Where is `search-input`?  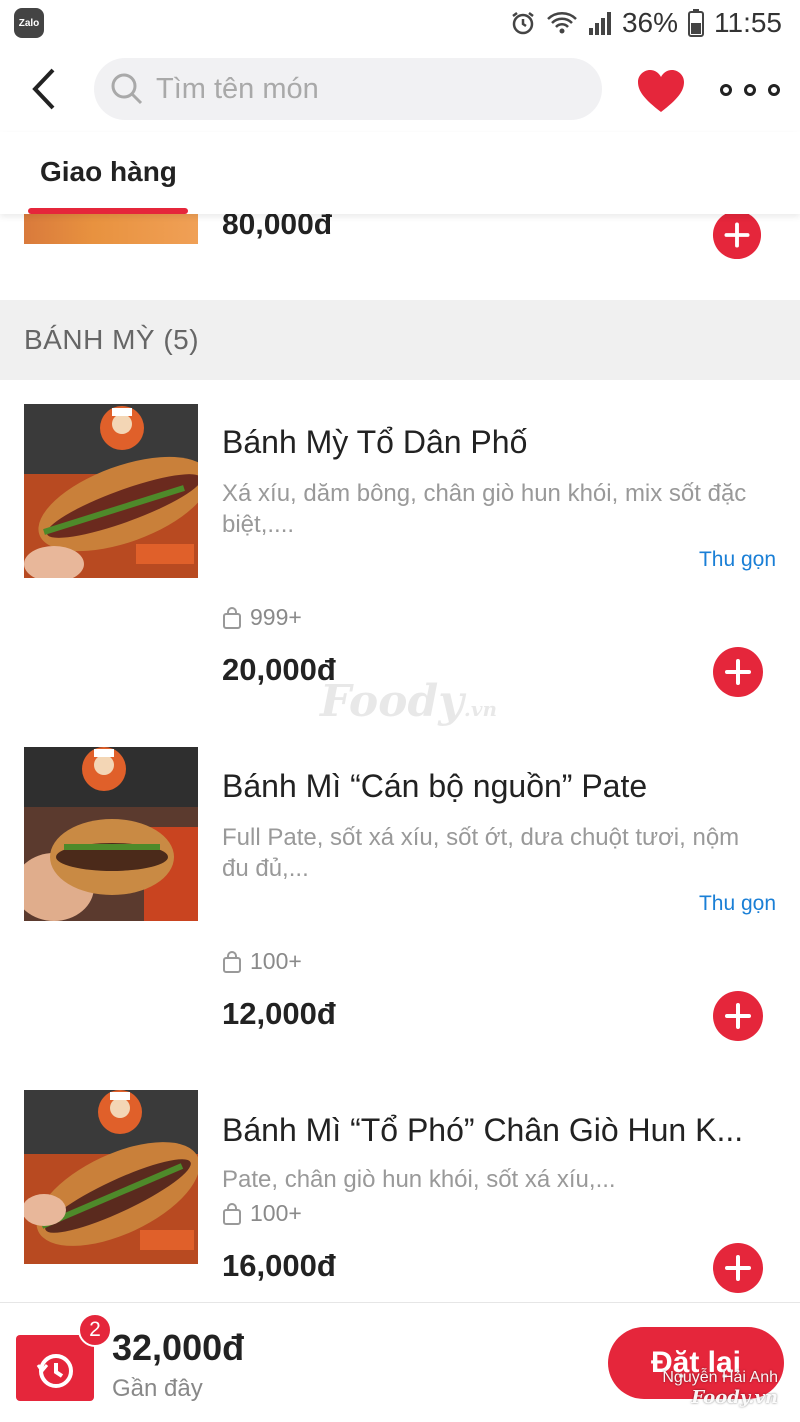 search-input is located at coordinates (376, 89).